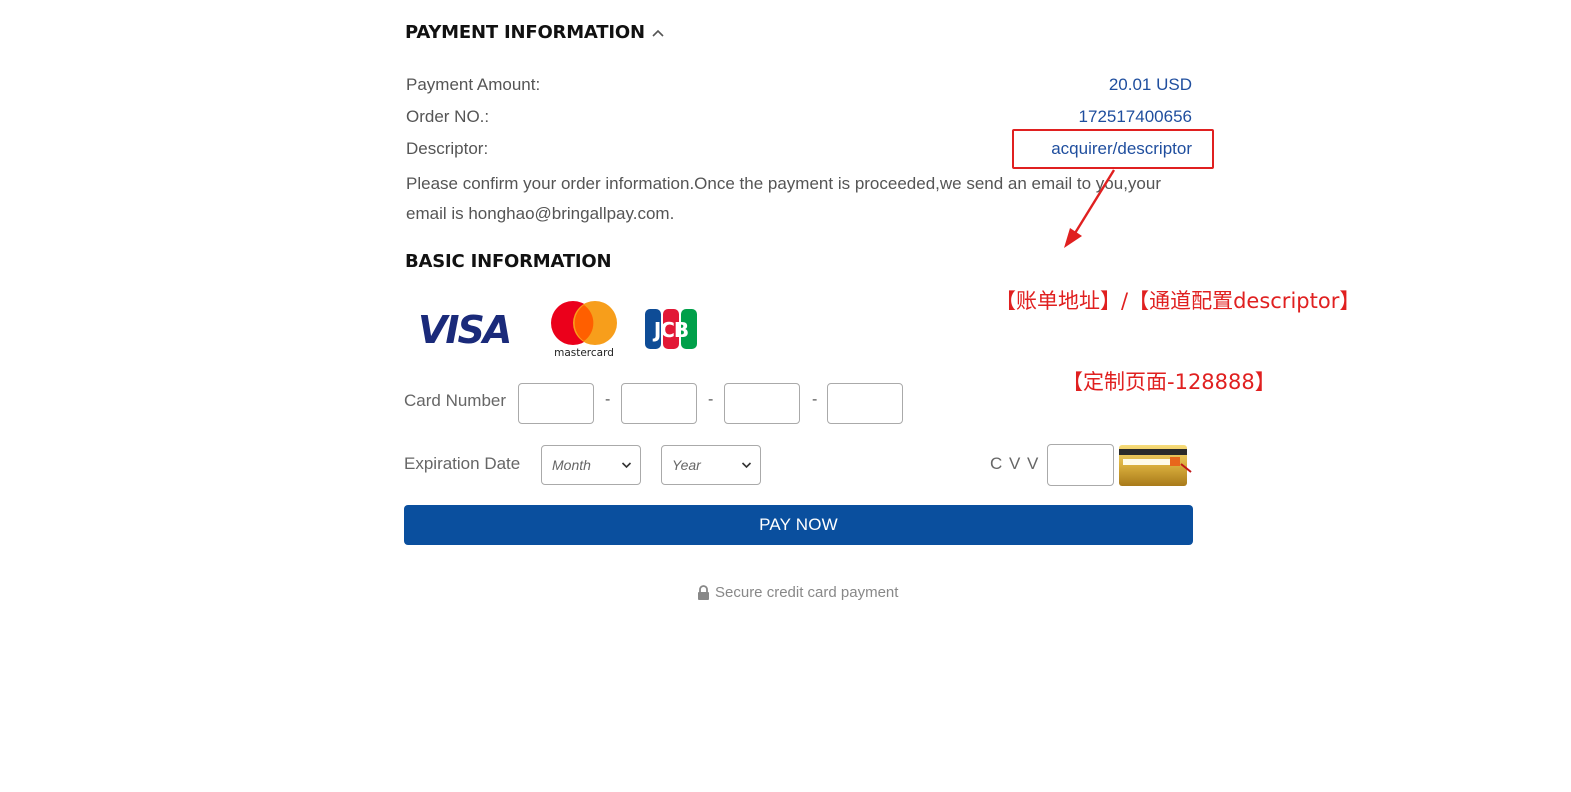 The width and height of the screenshot is (1571, 792). I want to click on visa-logo: VISA, so click(470, 329).